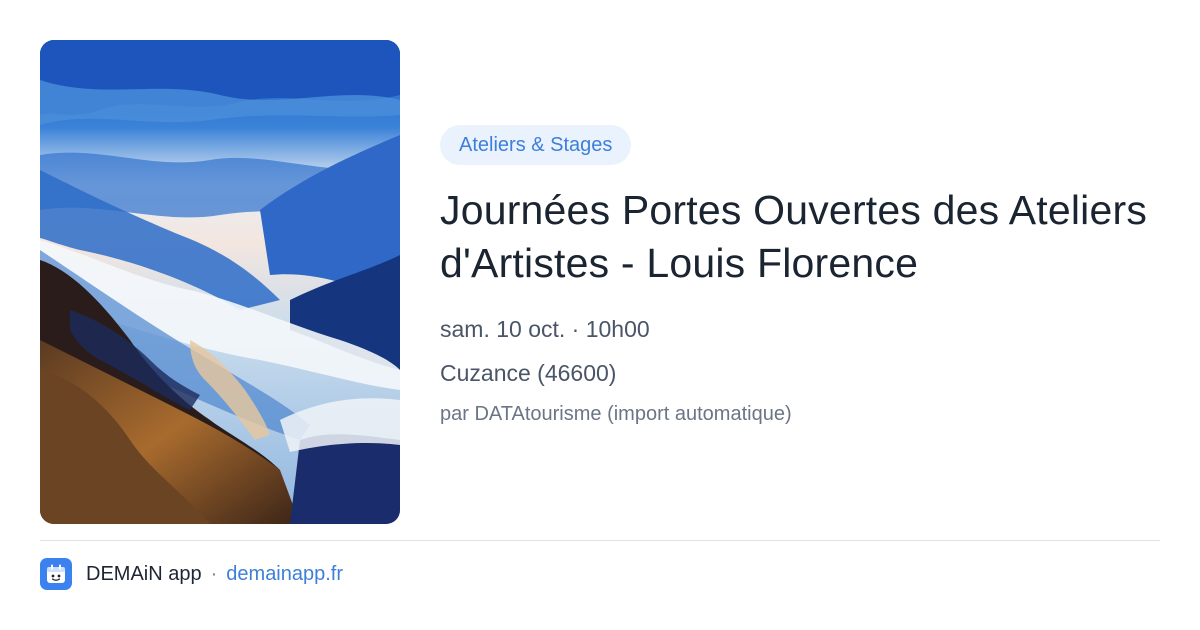  What do you see at coordinates (284, 574) in the screenshot?
I see `site-link: demainapp.fr` at bounding box center [284, 574].